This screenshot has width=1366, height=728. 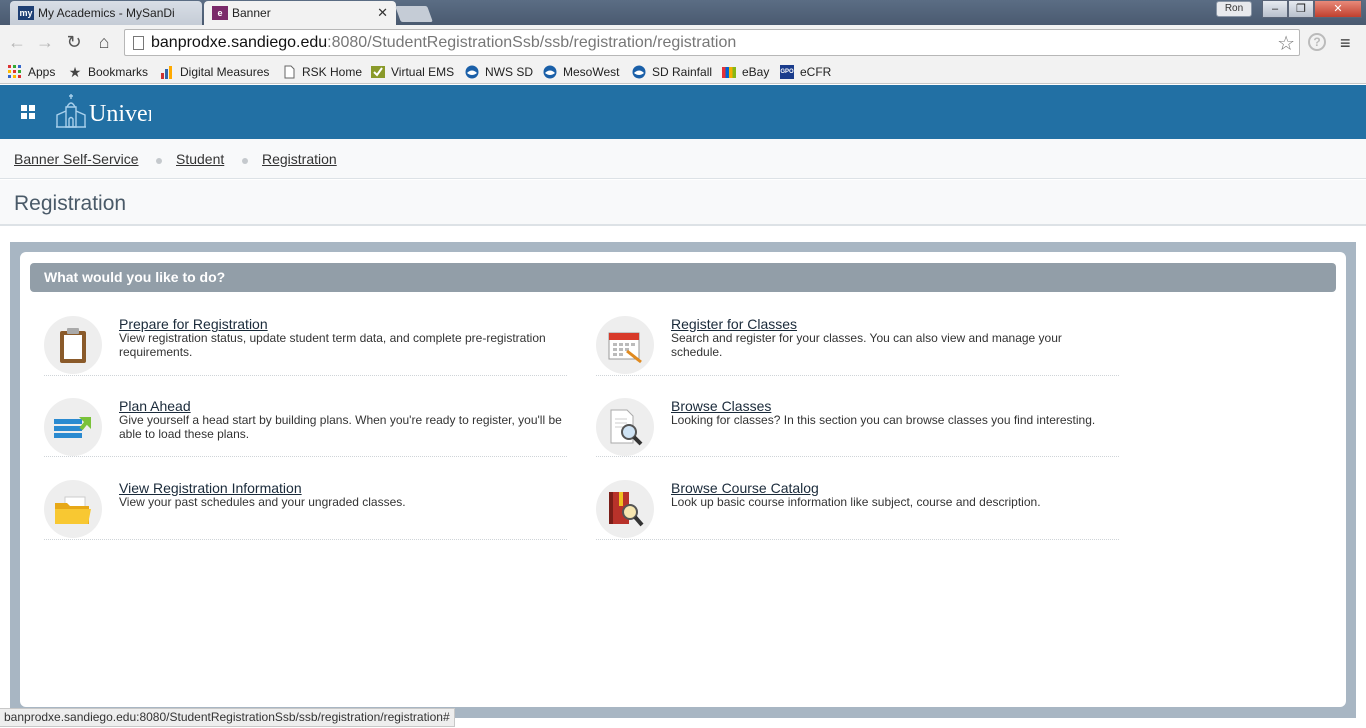 What do you see at coordinates (683, 159) in the screenshot?
I see `breadcrumb: Banner Self-Service Student Registration` at bounding box center [683, 159].